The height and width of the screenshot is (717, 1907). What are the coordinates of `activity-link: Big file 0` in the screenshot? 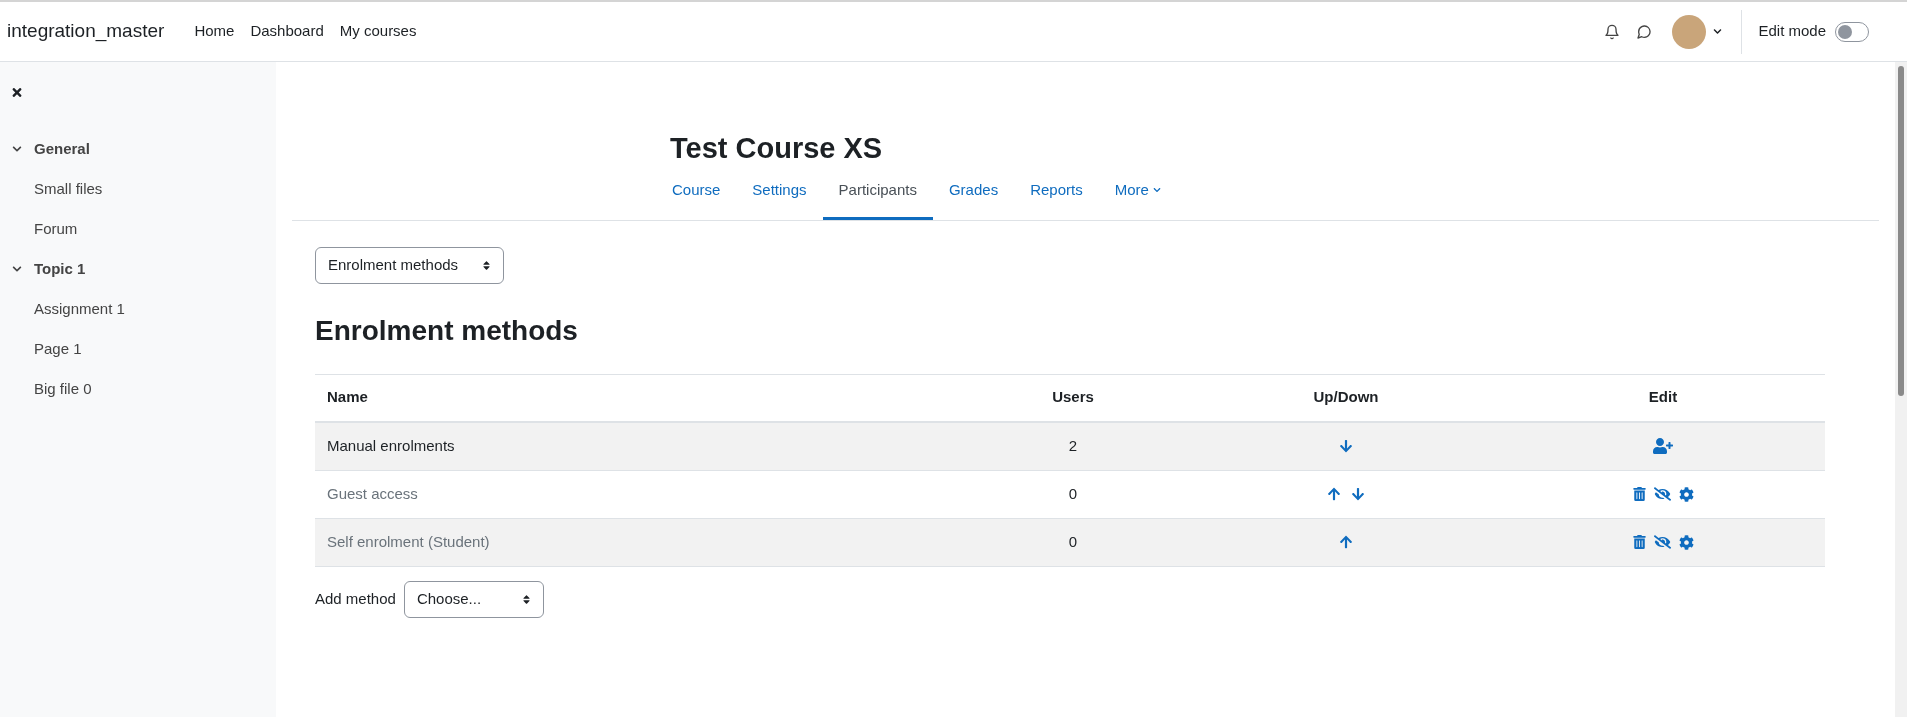 It's located at (63, 389).